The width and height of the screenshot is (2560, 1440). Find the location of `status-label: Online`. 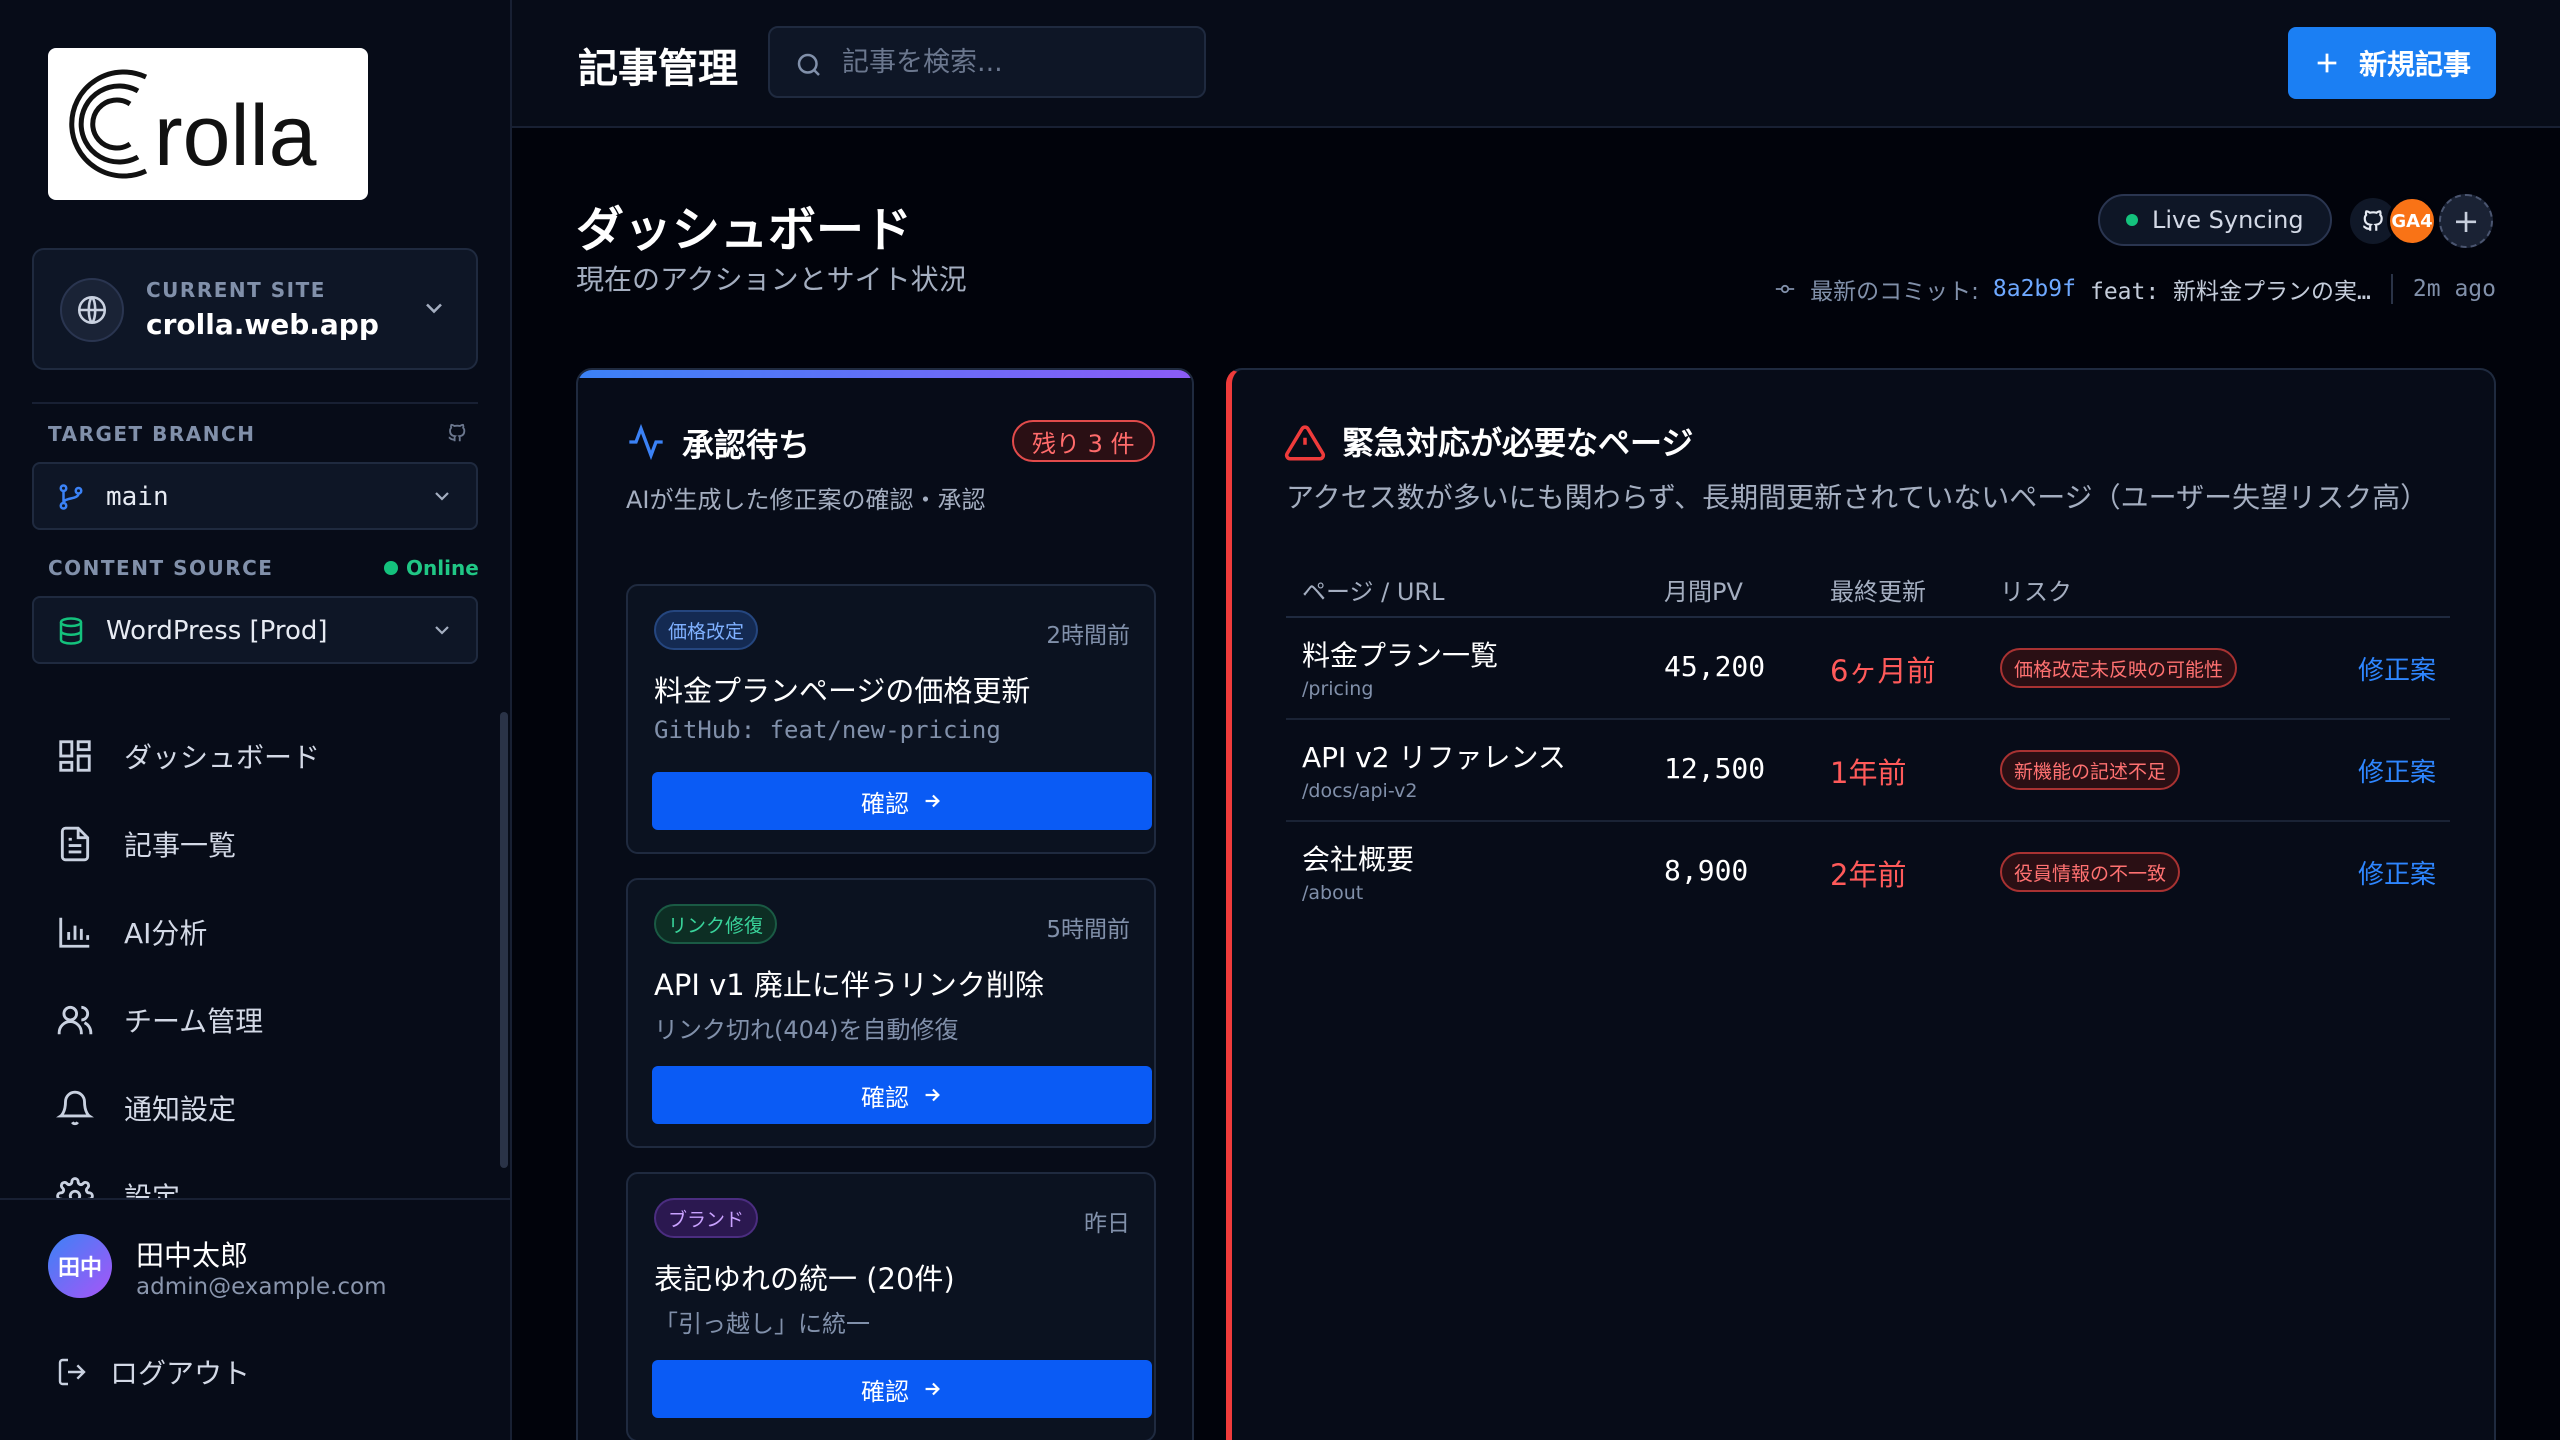

status-label: Online is located at coordinates (442, 568).